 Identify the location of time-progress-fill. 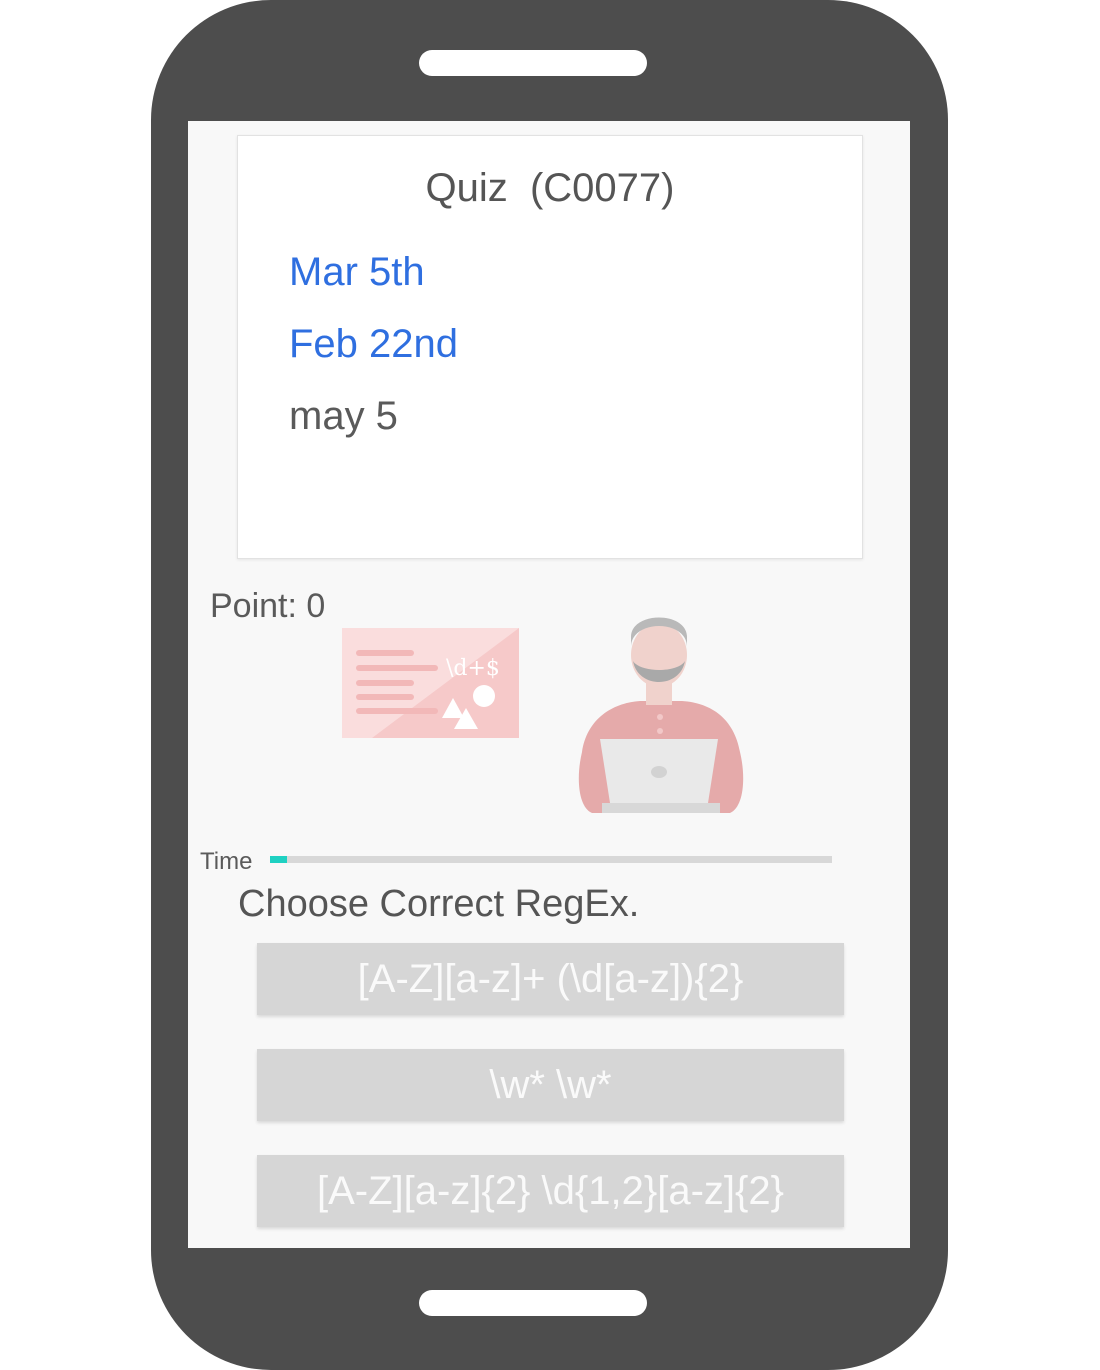
(278, 859).